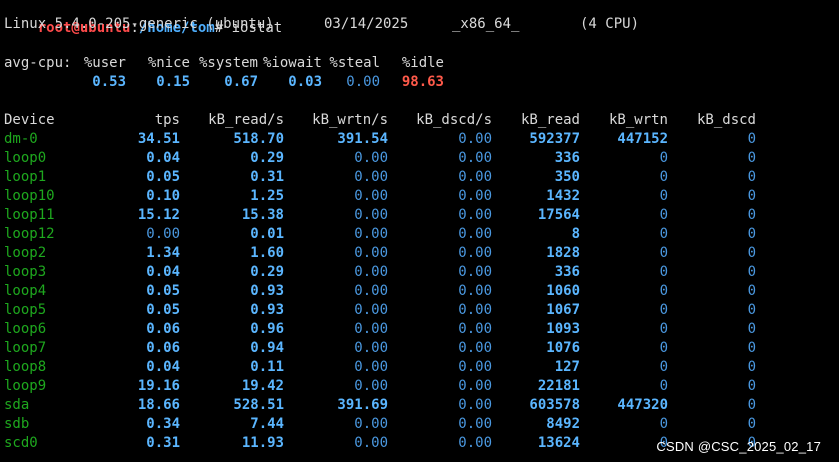  Describe the element at coordinates (38, 63) in the screenshot. I see `avg-cpu-label: avg-cpu:` at that location.